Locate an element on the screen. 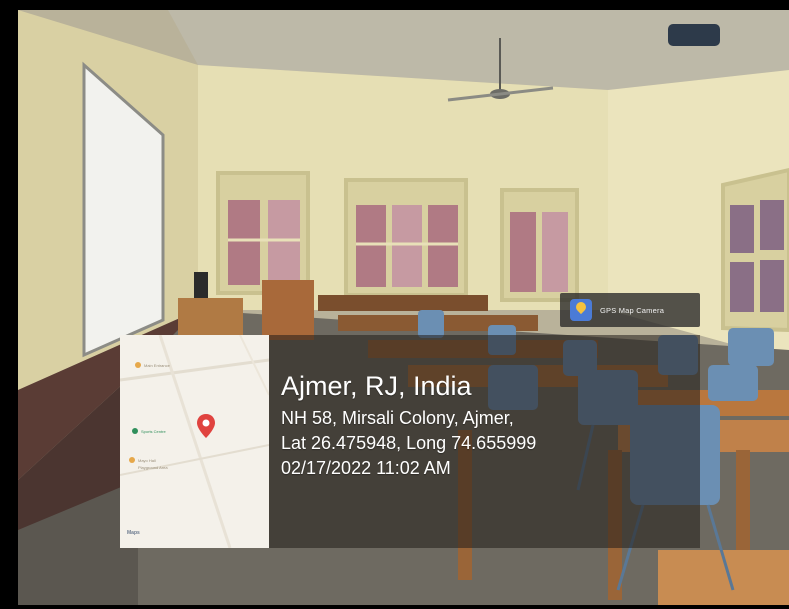 Image resolution: width=789 pixels, height=609 pixels. datetime-line: 02/17/2022 11:02 AM is located at coordinates (366, 468).